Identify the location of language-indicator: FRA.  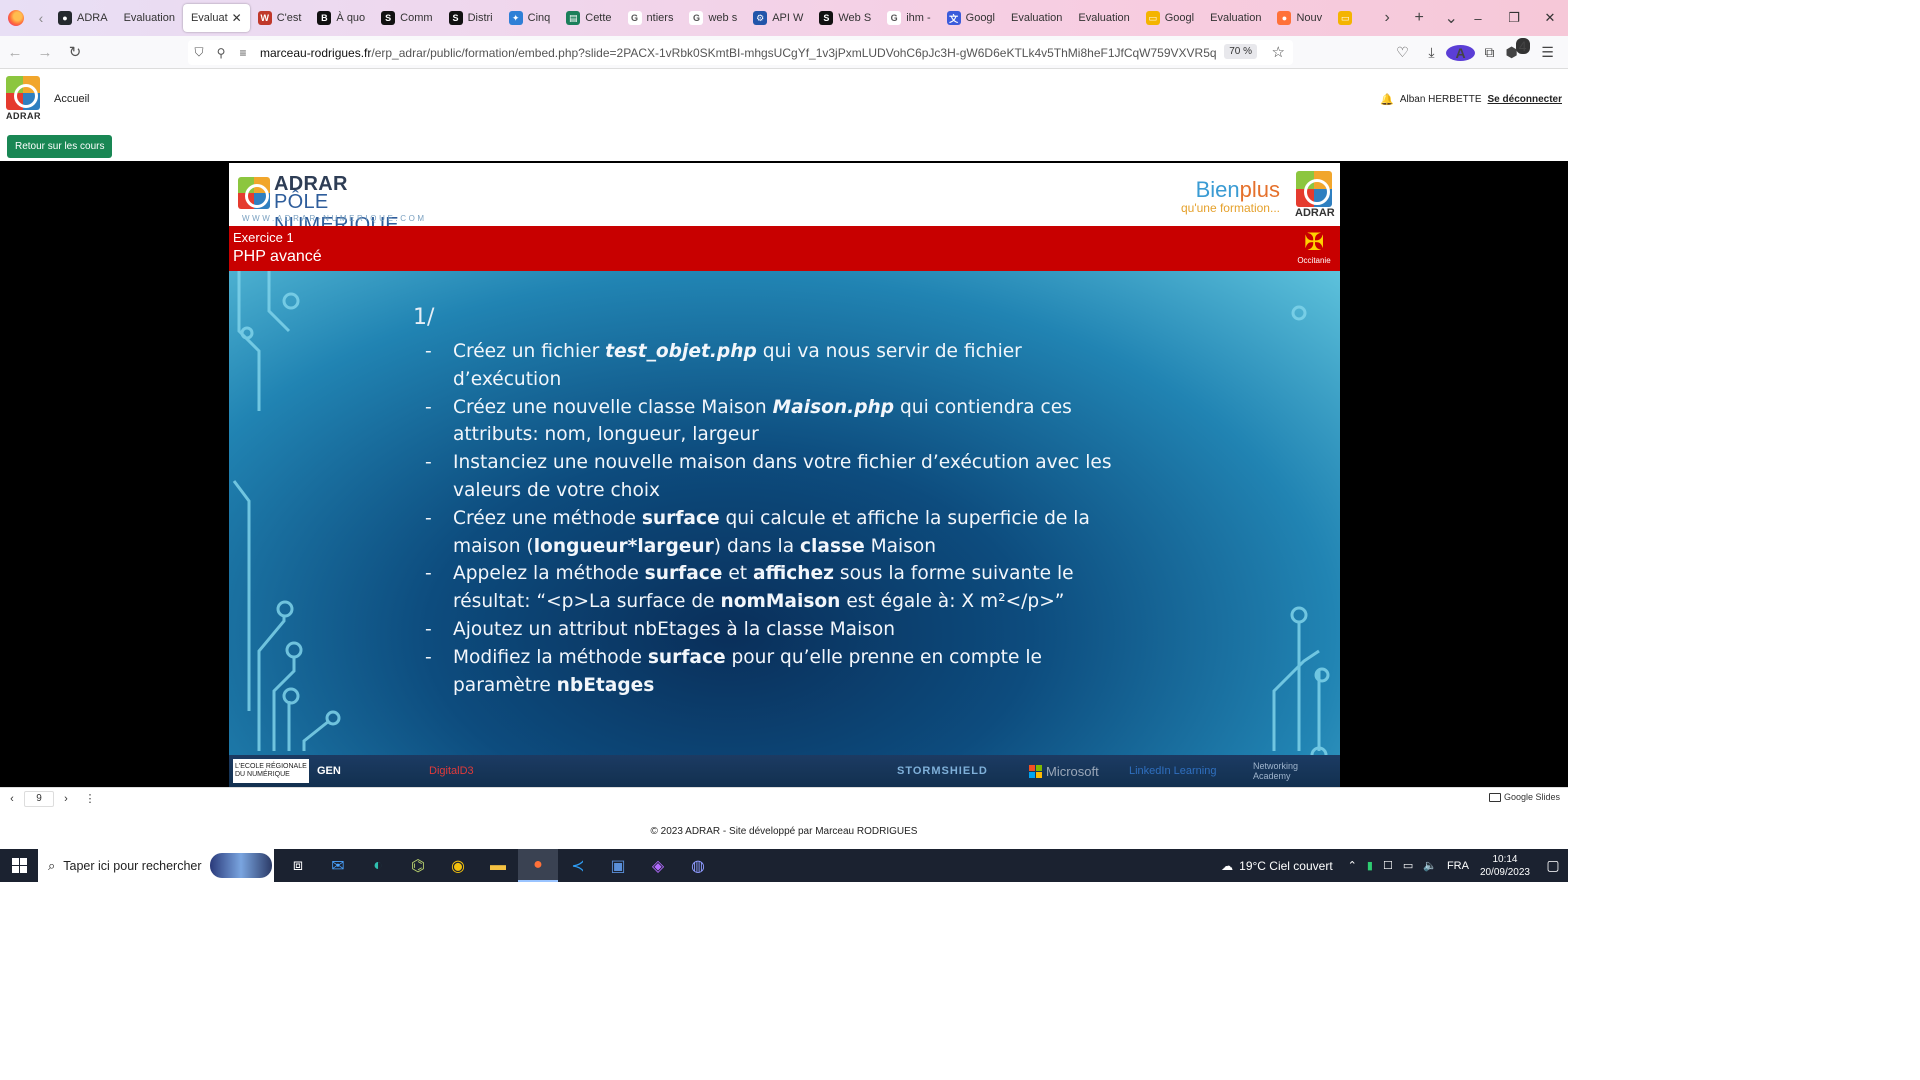
(1458, 866).